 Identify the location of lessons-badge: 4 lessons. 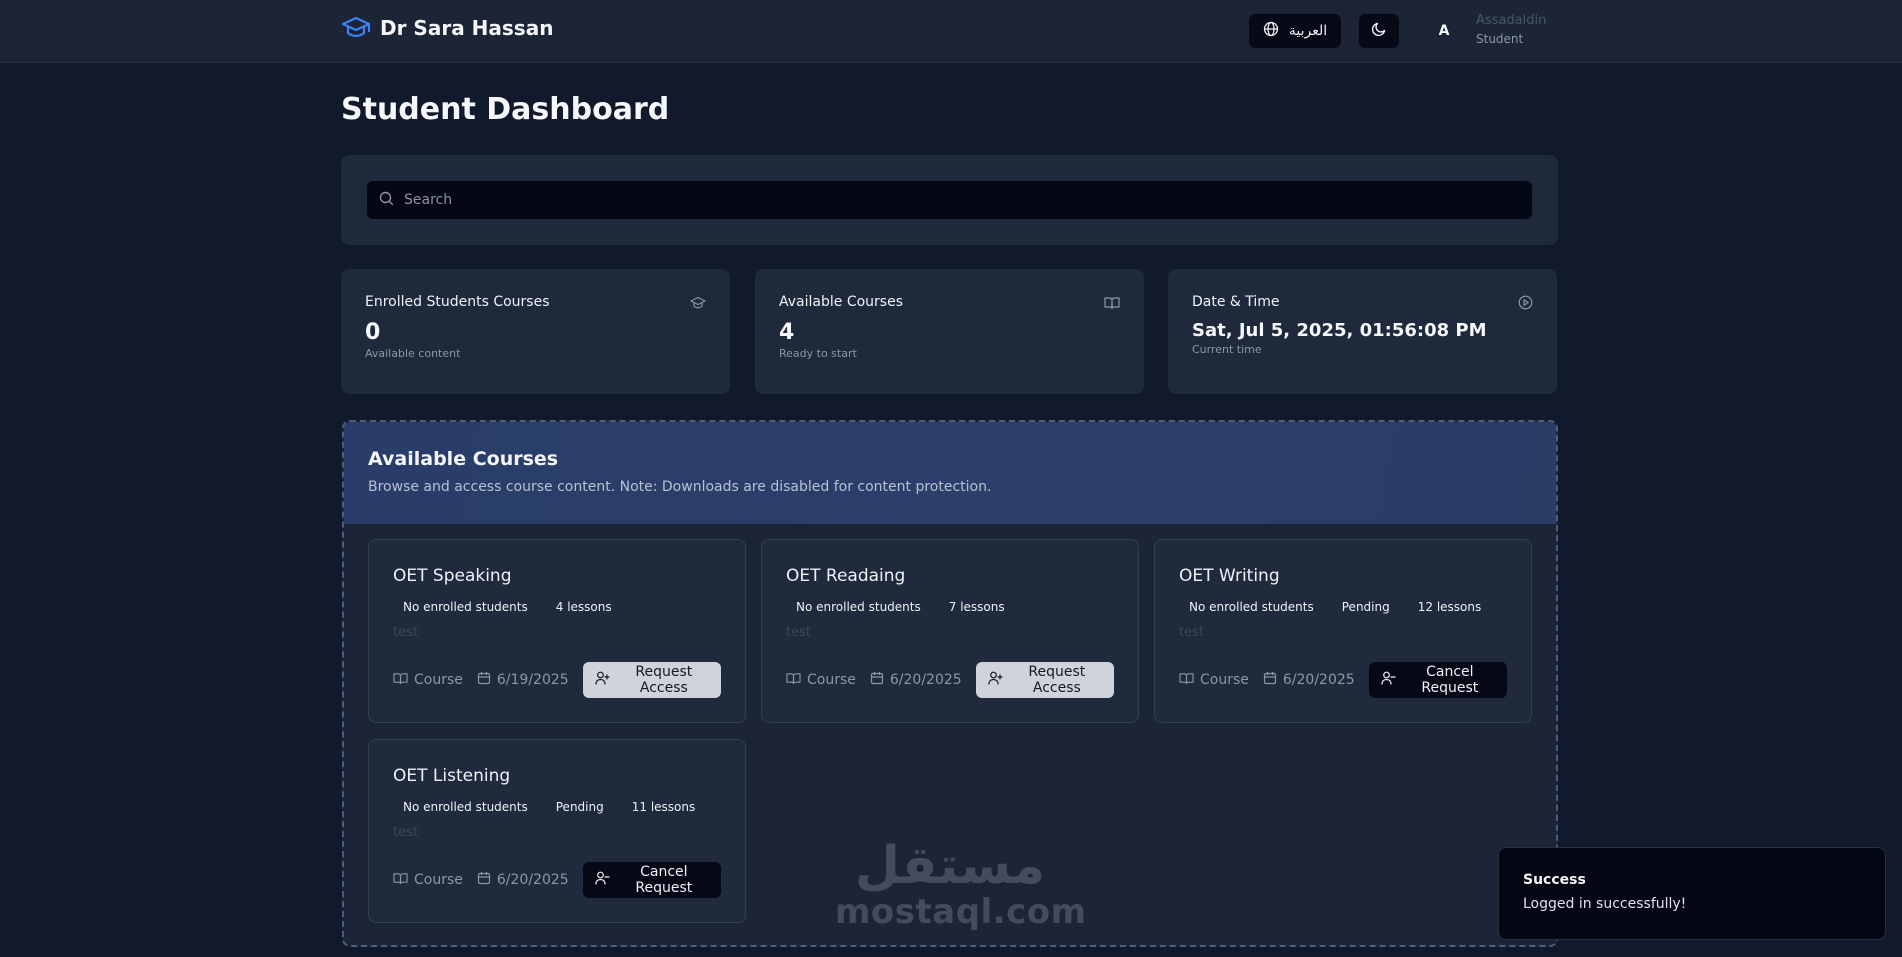
(583, 607).